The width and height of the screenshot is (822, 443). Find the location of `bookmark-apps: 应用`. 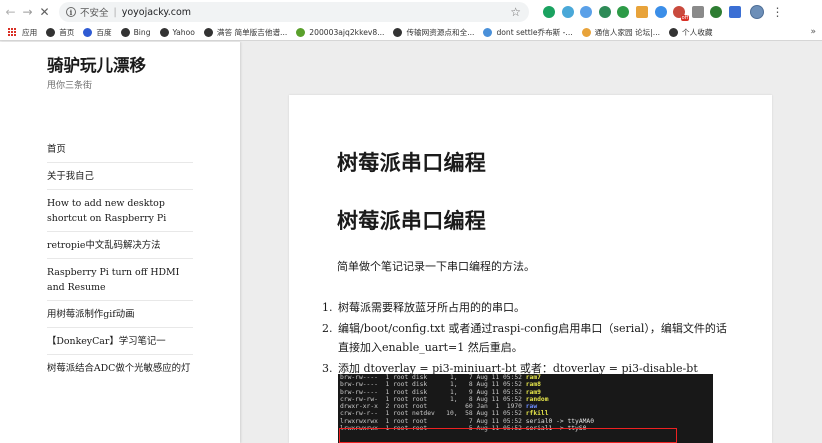

bookmark-apps: 应用 is located at coordinates (18, 32).